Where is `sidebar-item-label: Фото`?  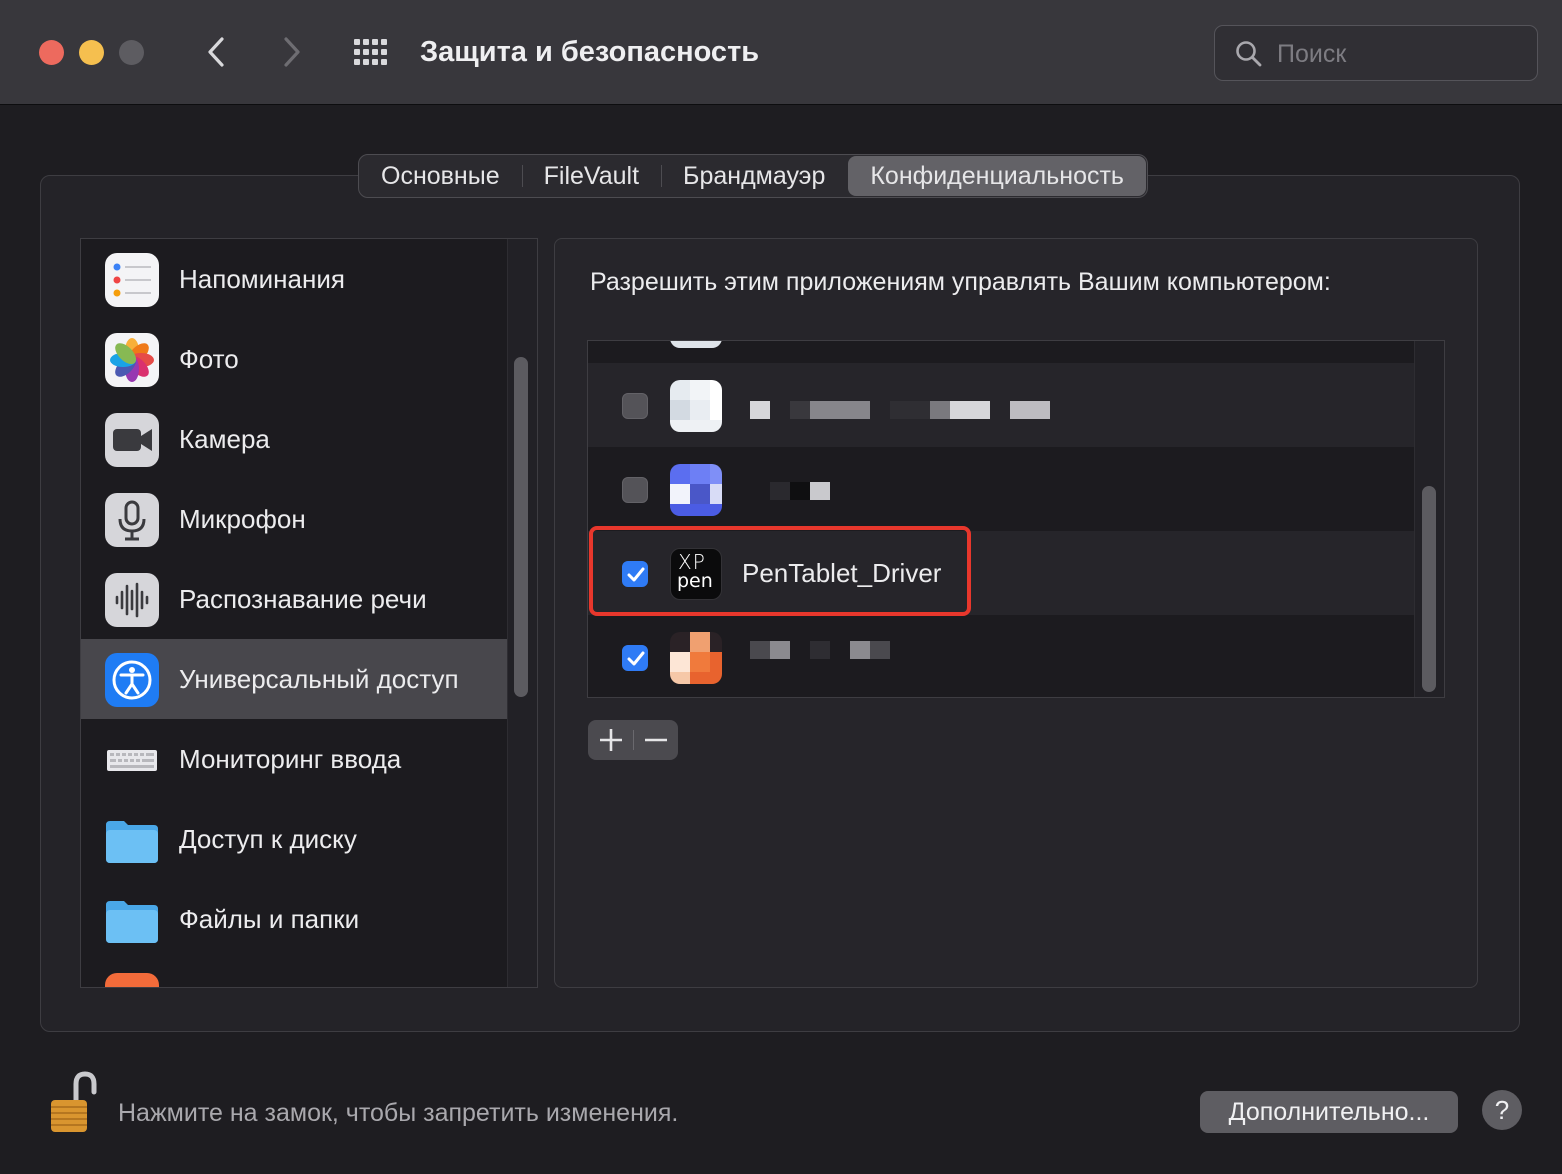
sidebar-item-label: Фото is located at coordinates (209, 359).